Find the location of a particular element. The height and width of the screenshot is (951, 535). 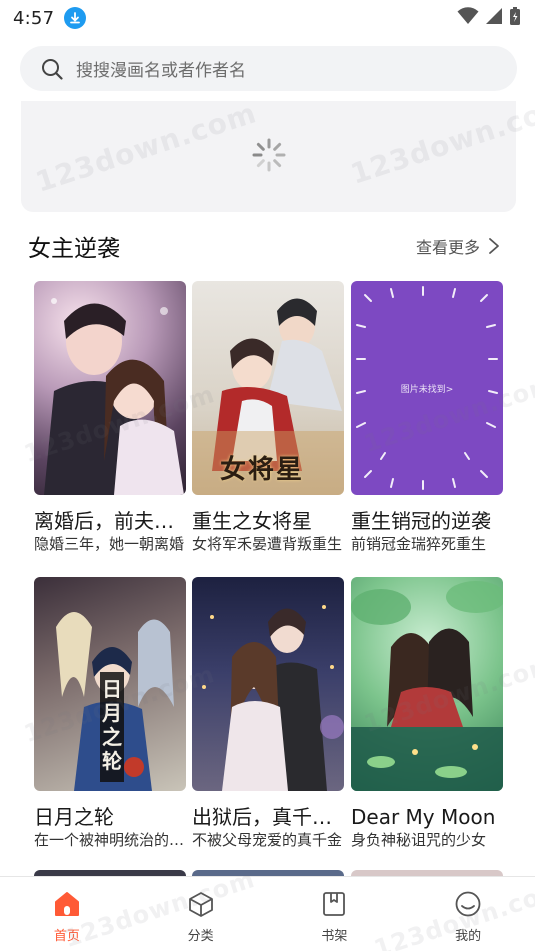

banner-carousel: 123down.com 123down.com is located at coordinates (278, 150).